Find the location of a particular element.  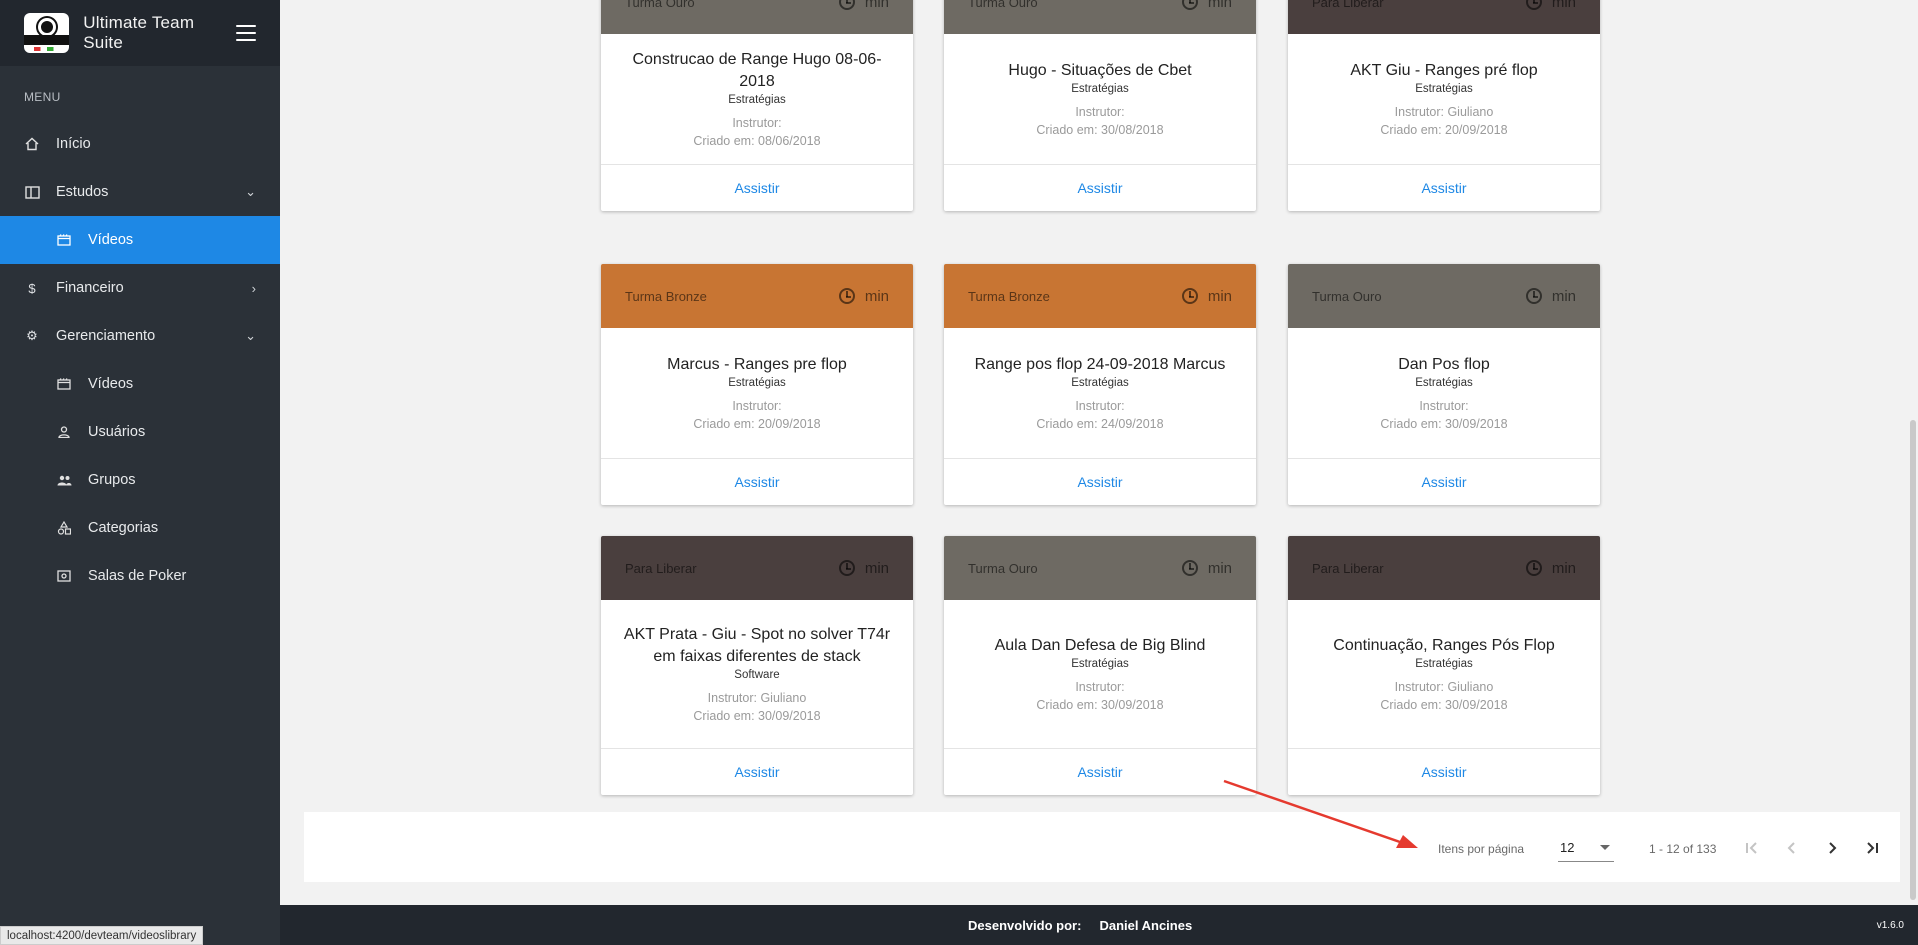

card-instructor: Instrutor: is located at coordinates (757, 405).